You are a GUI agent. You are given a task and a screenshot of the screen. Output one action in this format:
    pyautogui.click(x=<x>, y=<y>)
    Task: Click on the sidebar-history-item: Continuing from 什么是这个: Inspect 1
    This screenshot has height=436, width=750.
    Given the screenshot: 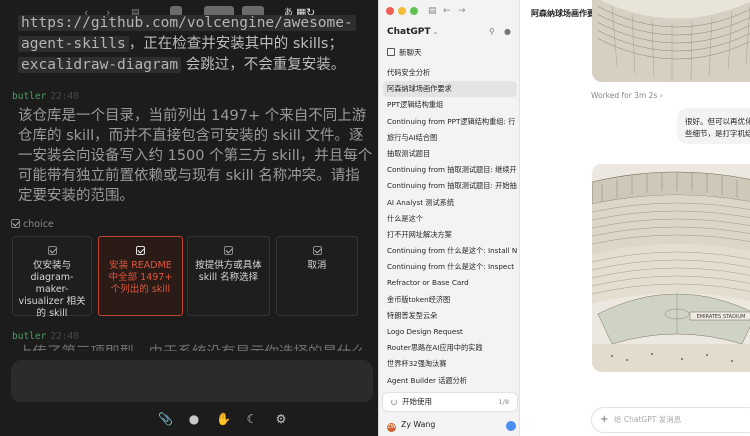 What is the action you would take?
    pyautogui.click(x=450, y=267)
    